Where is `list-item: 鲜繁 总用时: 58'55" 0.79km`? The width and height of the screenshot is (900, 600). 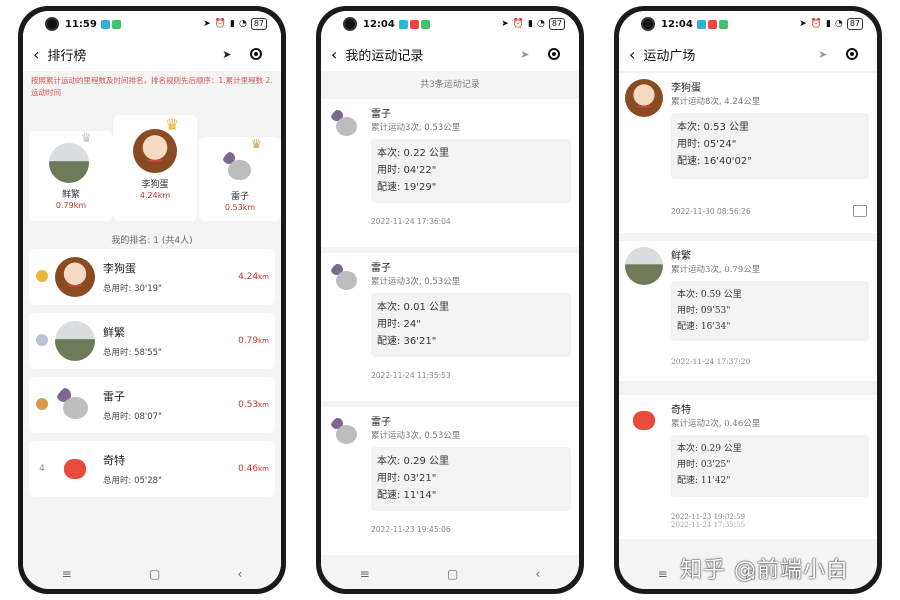
list-item: 鲜繁 总用时: 58'55" 0.79km is located at coordinates (152, 341).